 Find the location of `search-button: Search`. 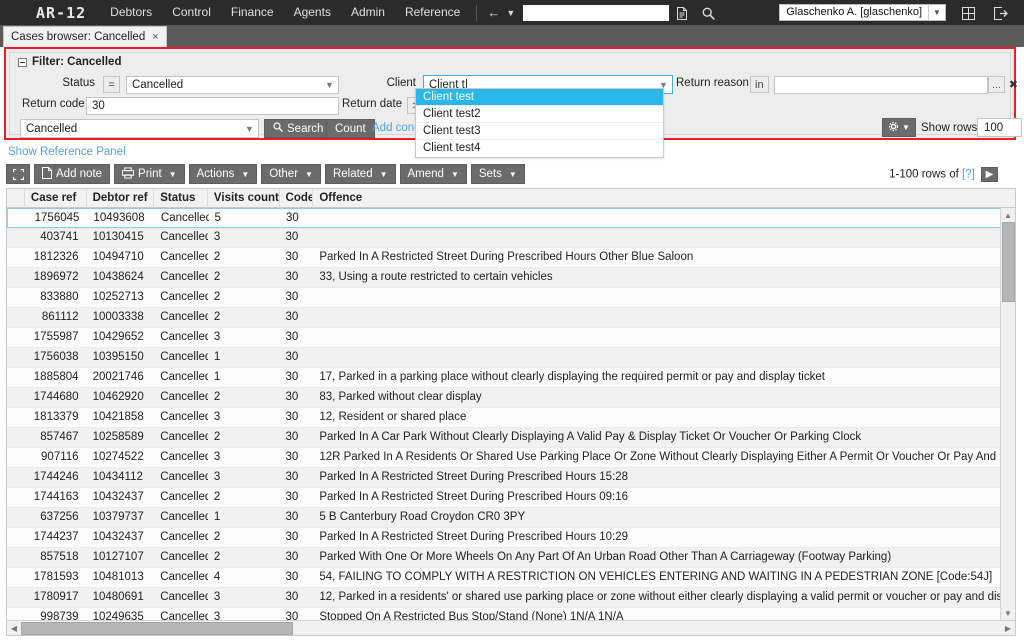

search-button: Search is located at coordinates (298, 128).